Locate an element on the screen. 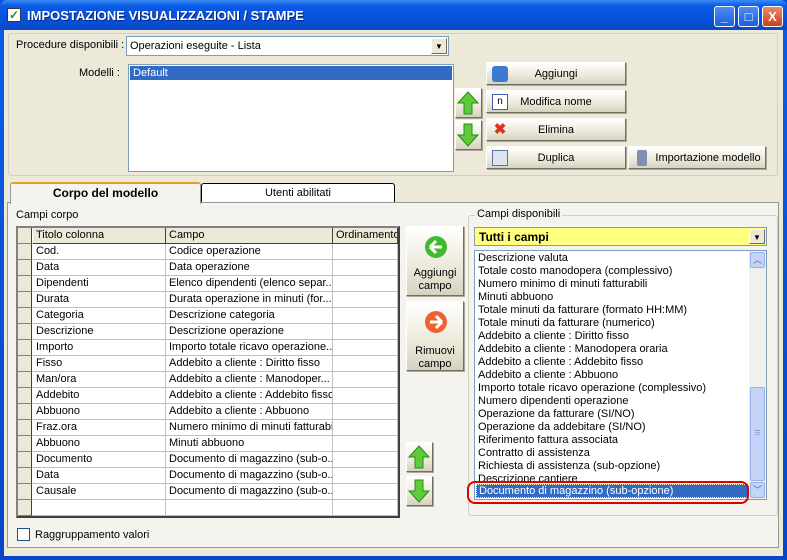 The height and width of the screenshot is (560, 787). grid-cell: Abbuono is located at coordinates (99, 444).